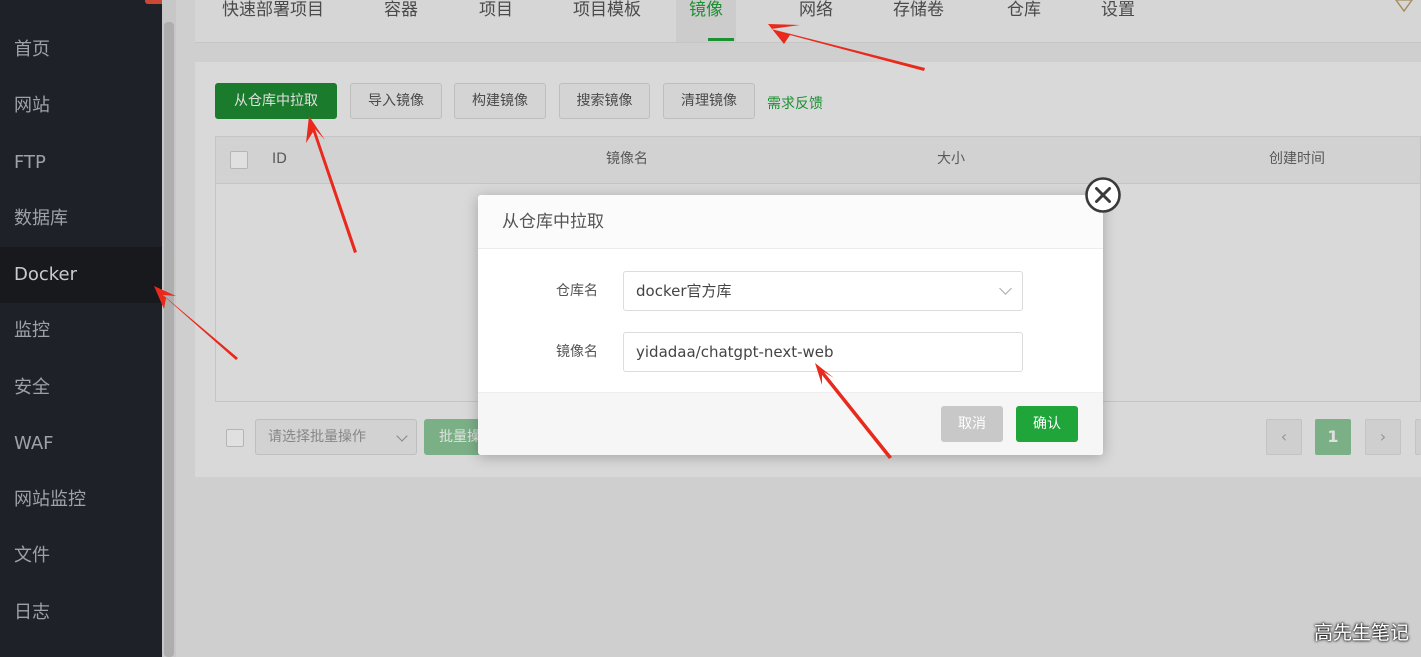  Describe the element at coordinates (823, 291) in the screenshot. I see `repo-select: docker官方库` at that location.